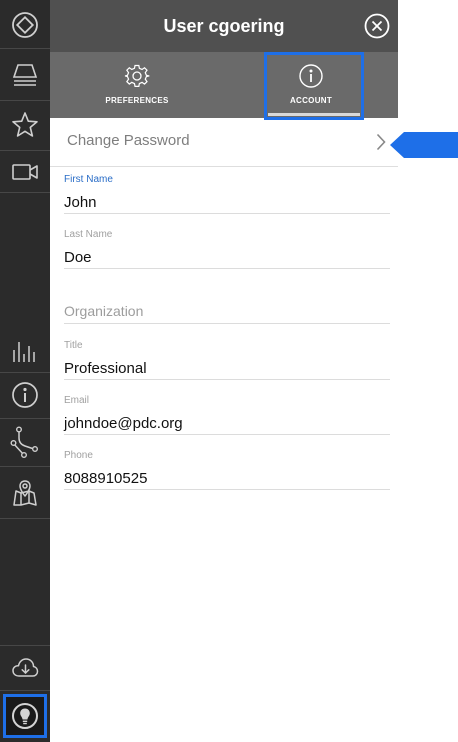 Image resolution: width=458 pixels, height=742 pixels. Describe the element at coordinates (224, 142) in the screenshot. I see `change-password-row: Change Password` at that location.